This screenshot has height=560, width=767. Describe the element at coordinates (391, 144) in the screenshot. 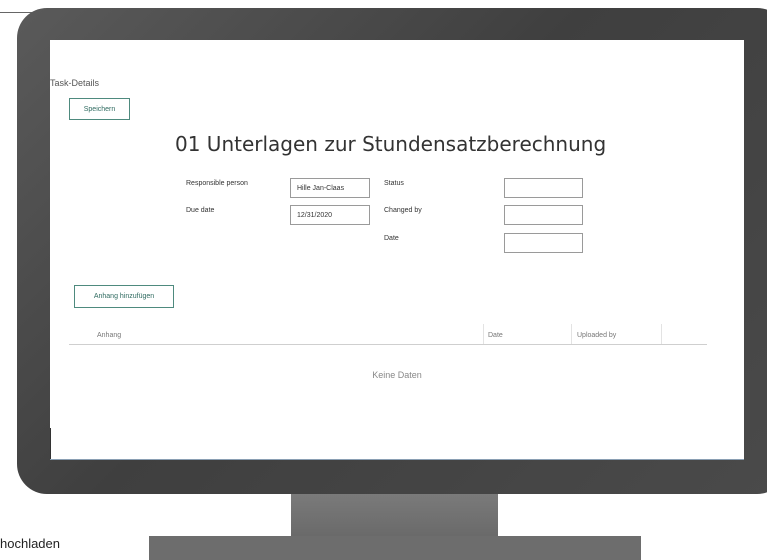

I see `page-title: 01 Unterlagen zur Stundensatzberechnung` at that location.